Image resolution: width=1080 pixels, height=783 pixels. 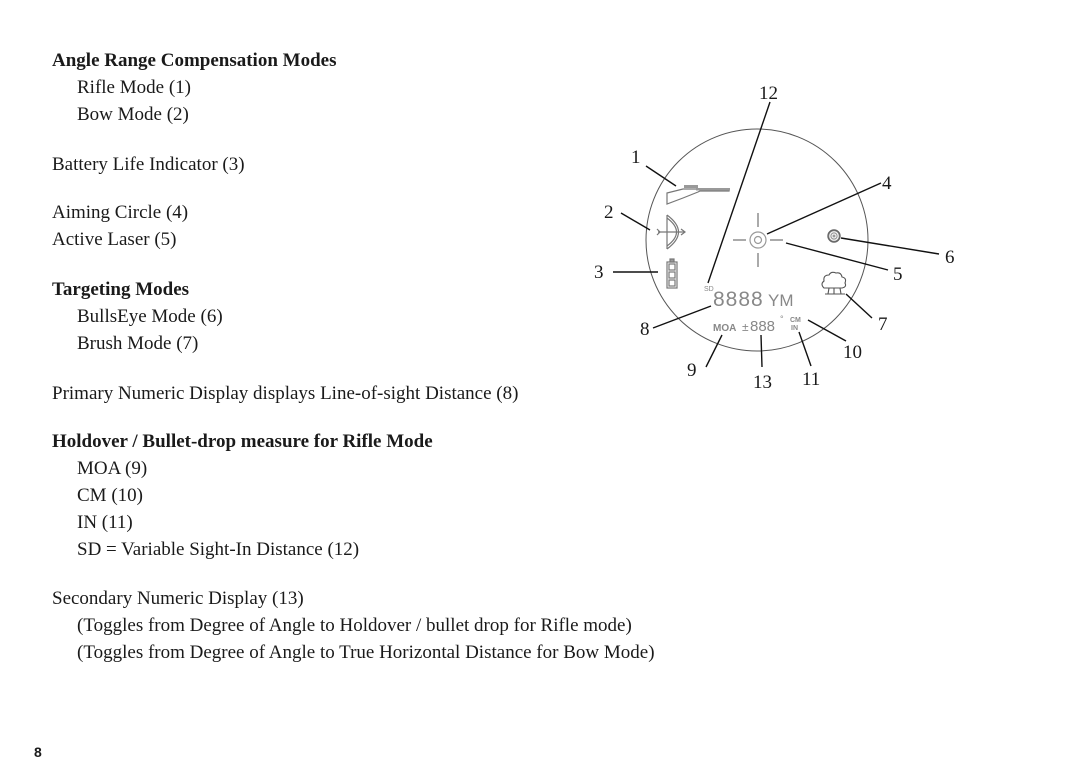 I want to click on callout-5: 5, so click(x=898, y=274).